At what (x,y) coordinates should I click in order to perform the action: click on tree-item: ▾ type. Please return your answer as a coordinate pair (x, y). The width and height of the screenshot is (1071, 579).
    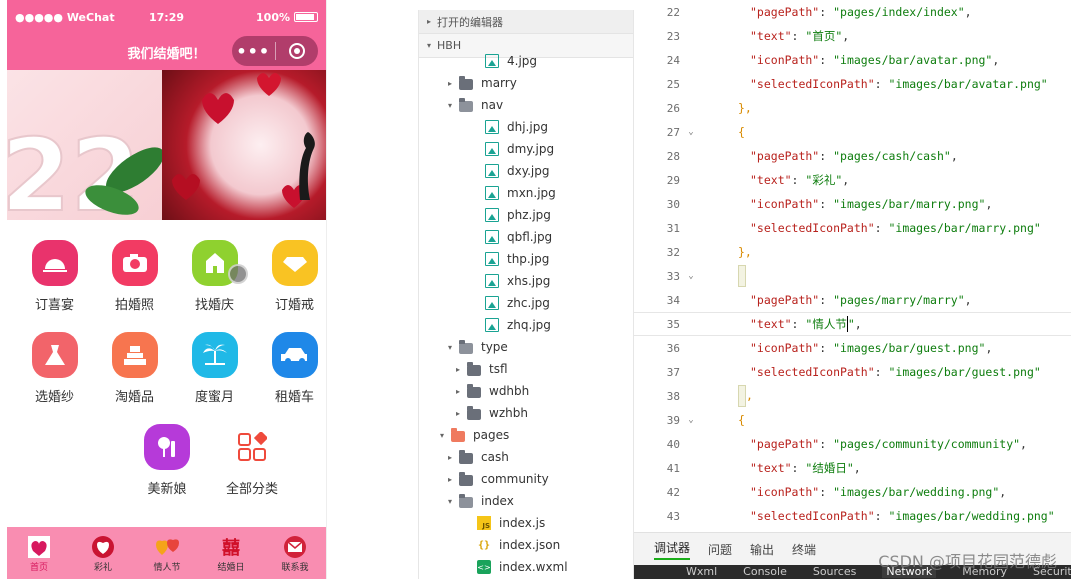
    Looking at the image, I should click on (526, 347).